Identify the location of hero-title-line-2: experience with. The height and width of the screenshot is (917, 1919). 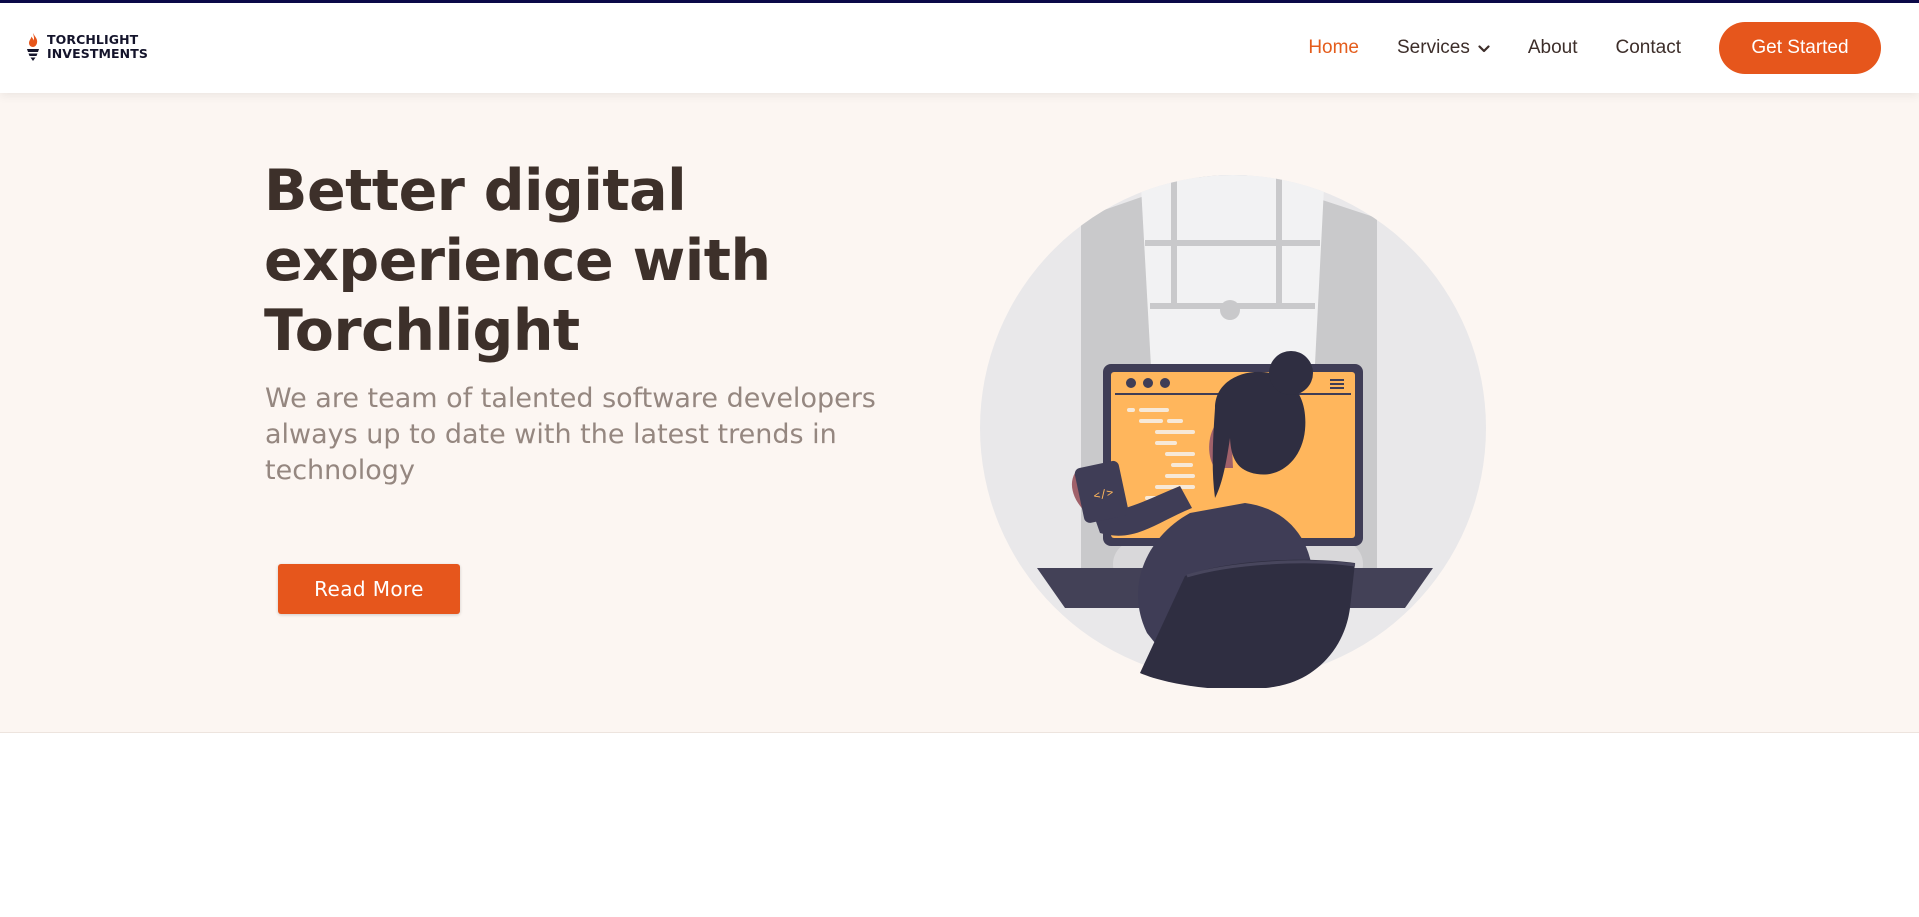
(517, 261).